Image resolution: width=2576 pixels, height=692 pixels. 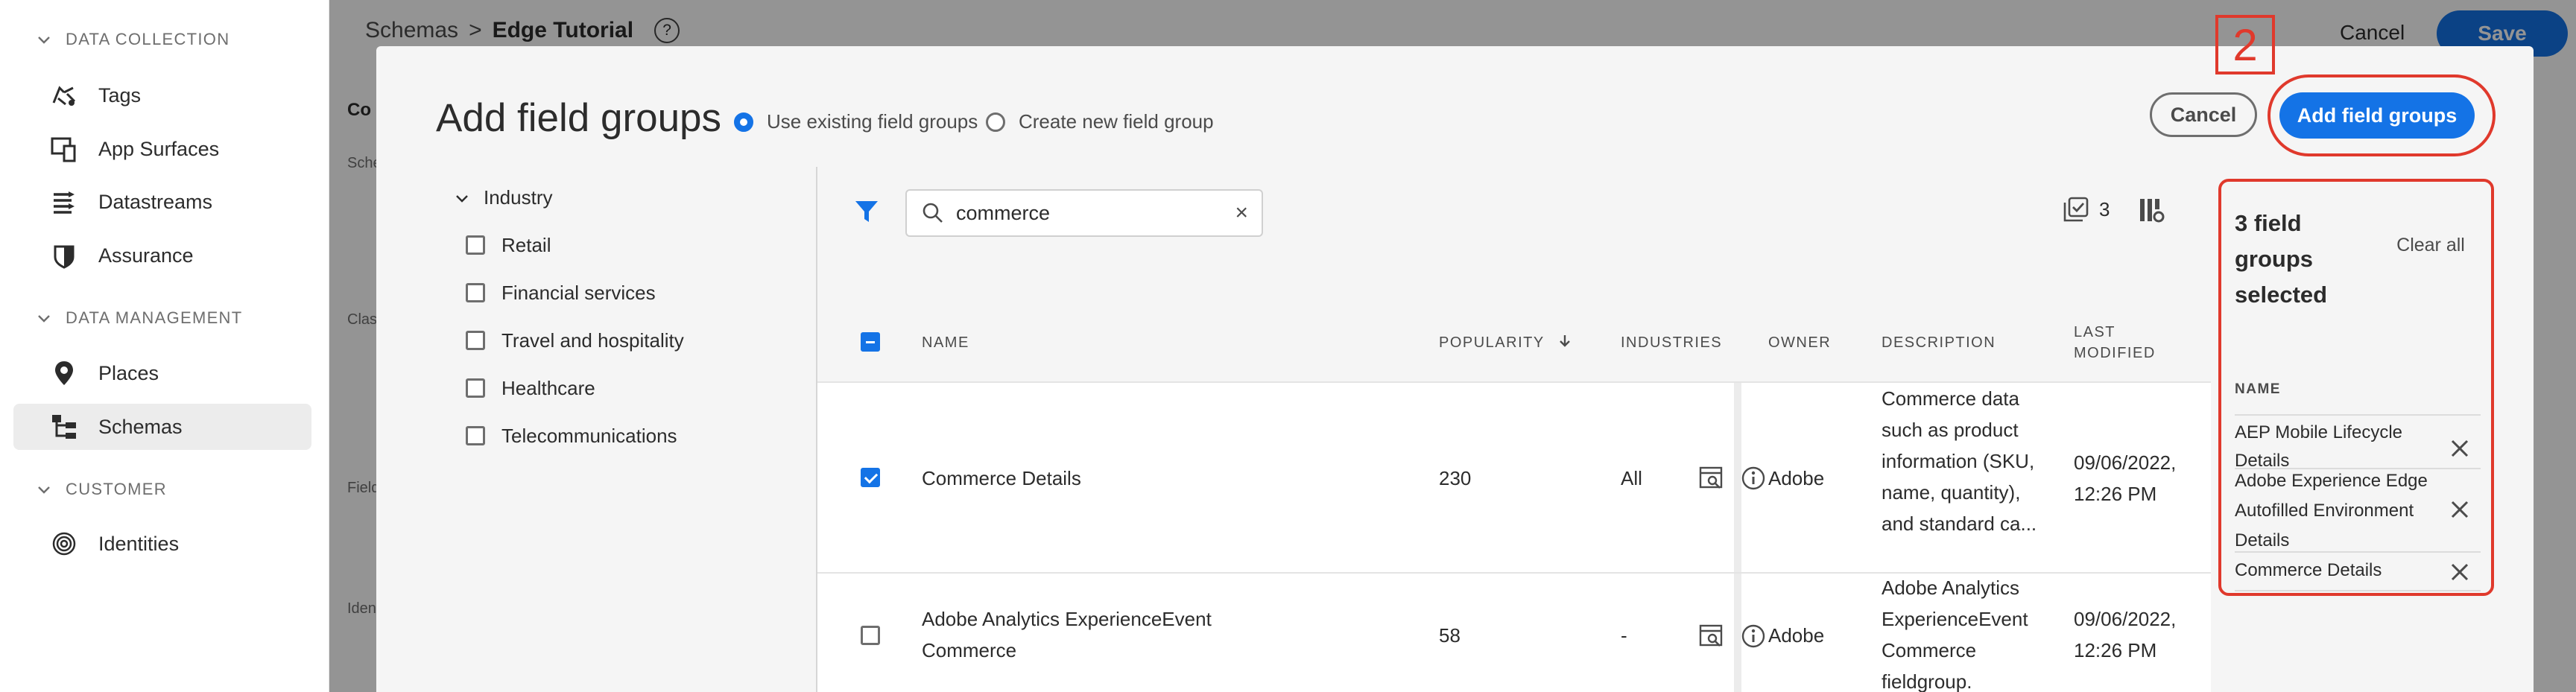 I want to click on filter-heading-industry: Industry, so click(x=635, y=197).